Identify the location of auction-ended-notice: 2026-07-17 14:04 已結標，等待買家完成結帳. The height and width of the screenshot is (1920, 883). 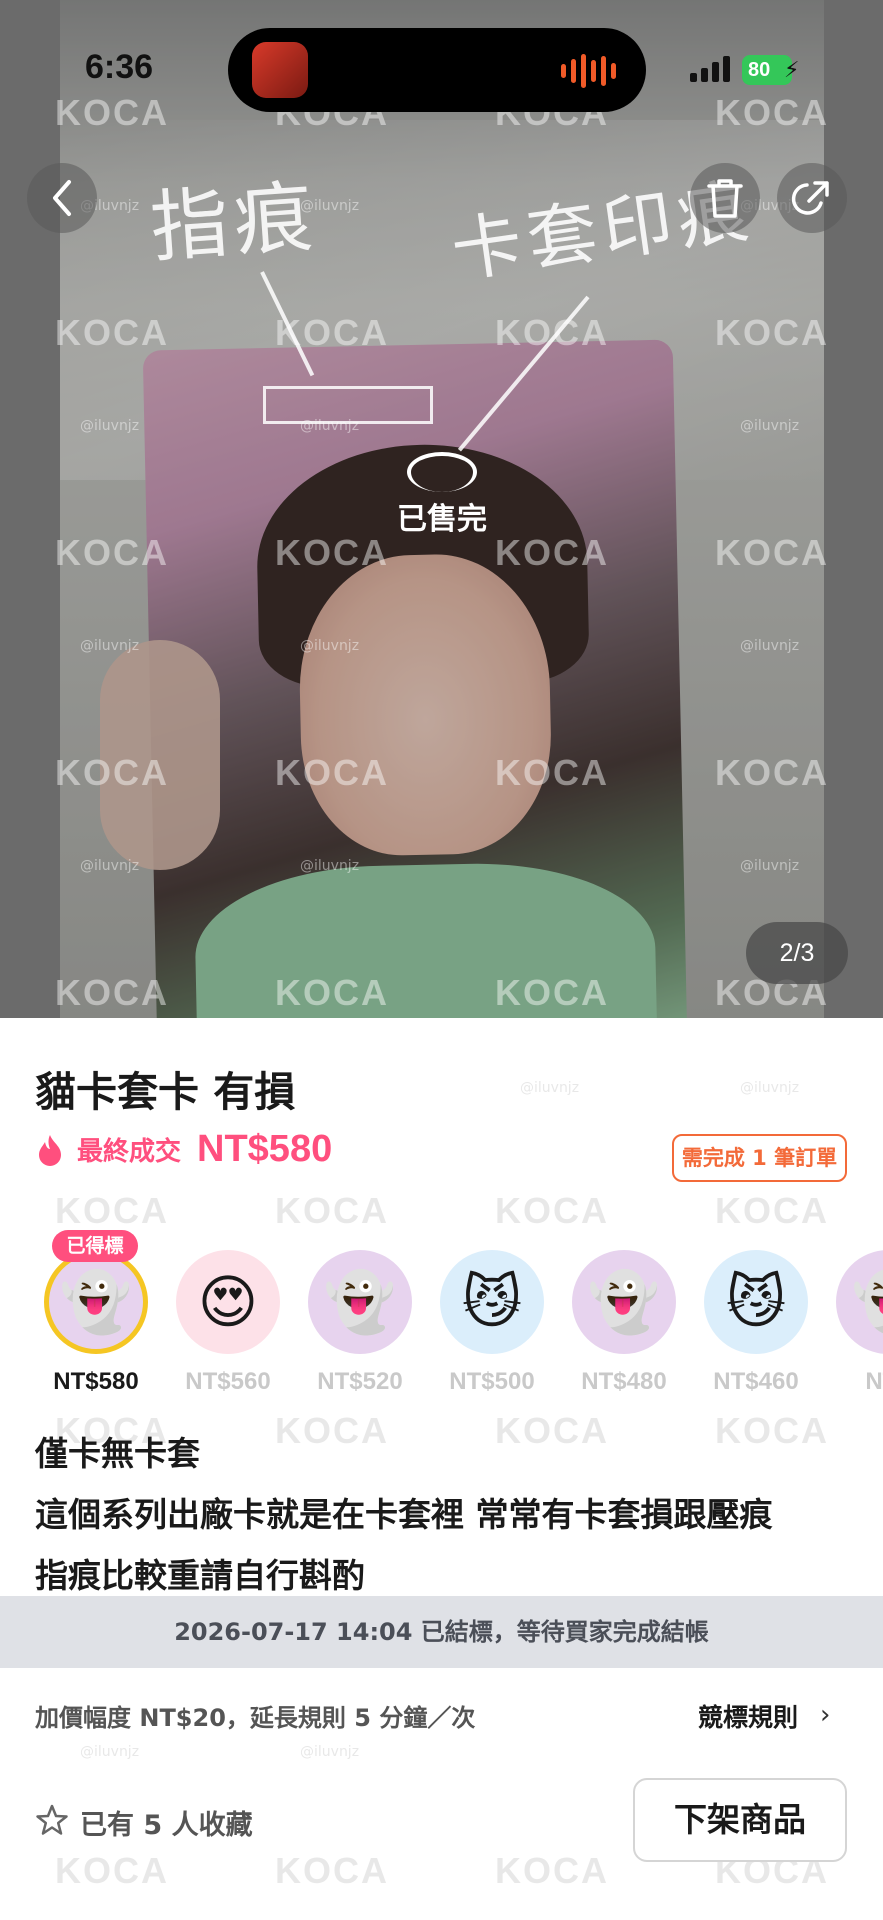
(441, 1632).